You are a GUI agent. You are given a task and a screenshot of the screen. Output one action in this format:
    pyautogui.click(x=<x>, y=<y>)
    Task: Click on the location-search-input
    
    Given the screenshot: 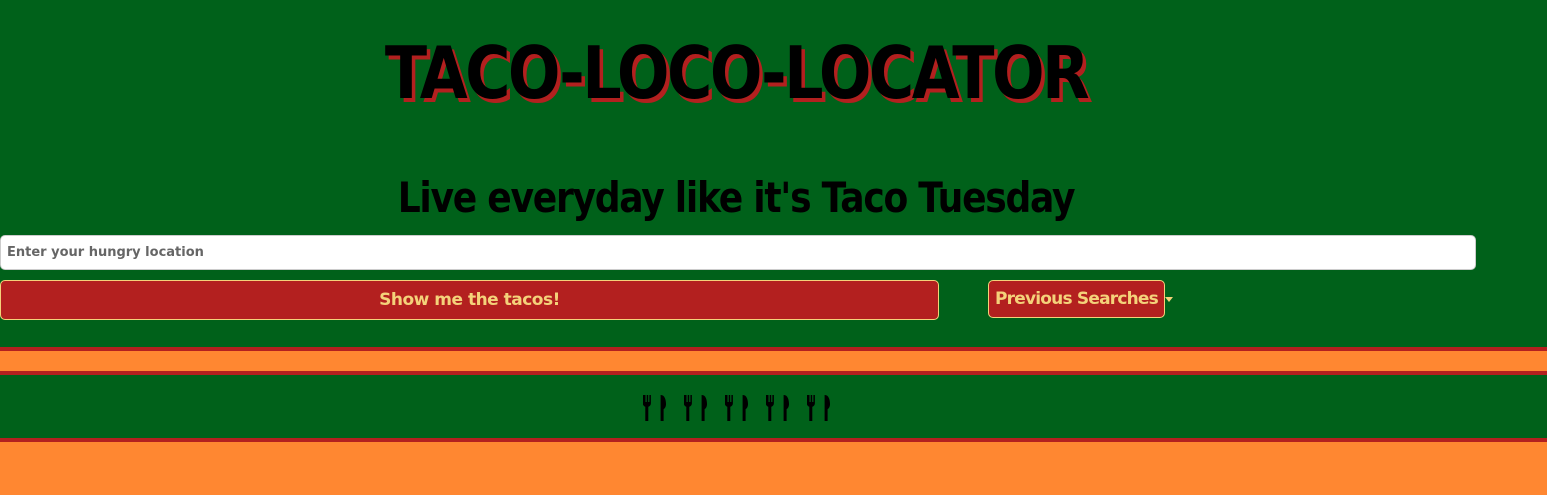 What is the action you would take?
    pyautogui.click(x=738, y=252)
    